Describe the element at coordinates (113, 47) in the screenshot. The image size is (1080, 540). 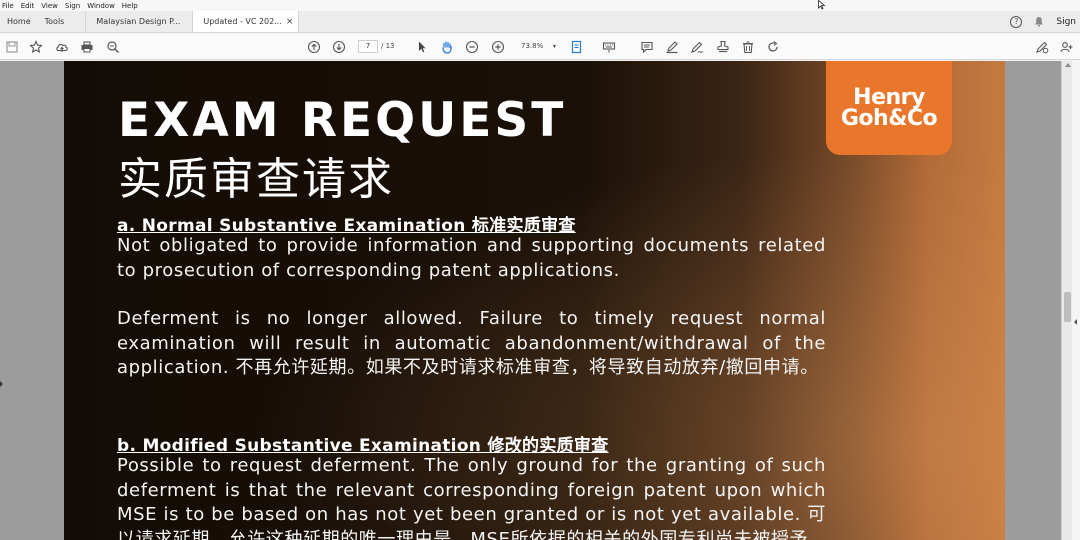
I see `zoom-search-icon` at that location.